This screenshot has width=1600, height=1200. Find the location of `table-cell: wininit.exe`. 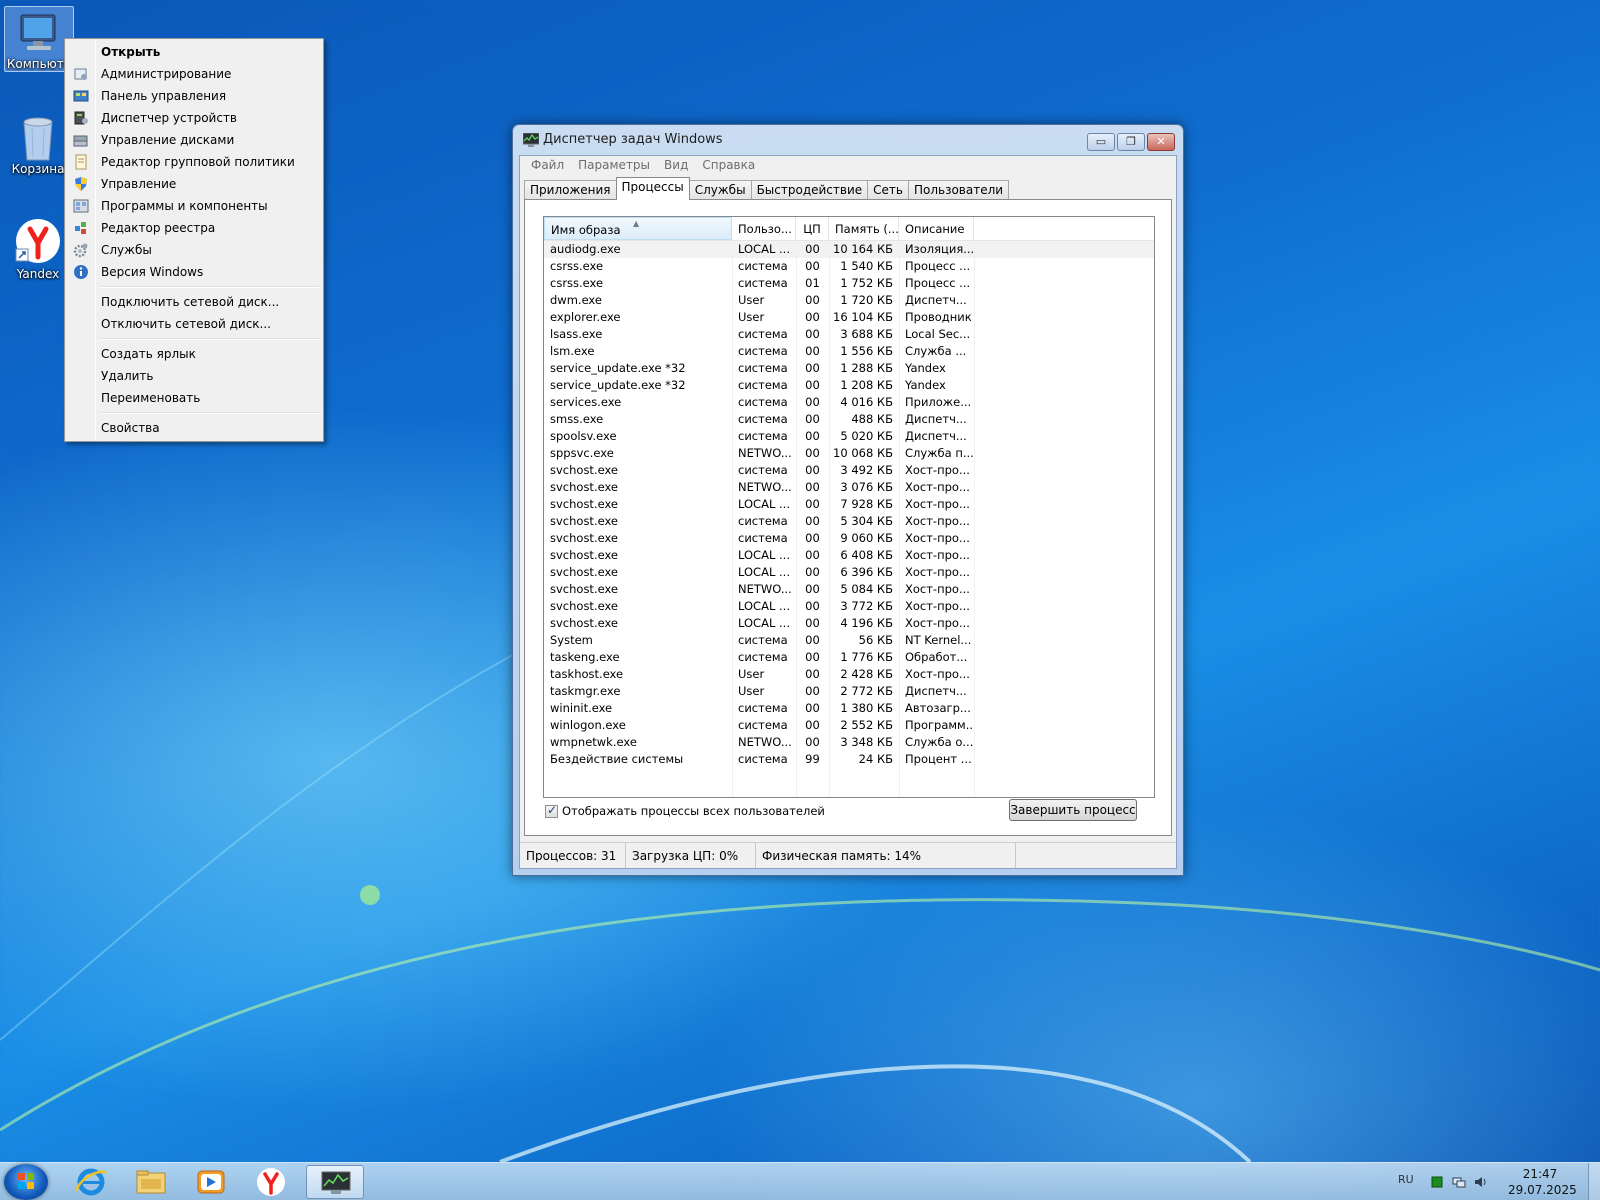

table-cell: wininit.exe is located at coordinates (581, 708).